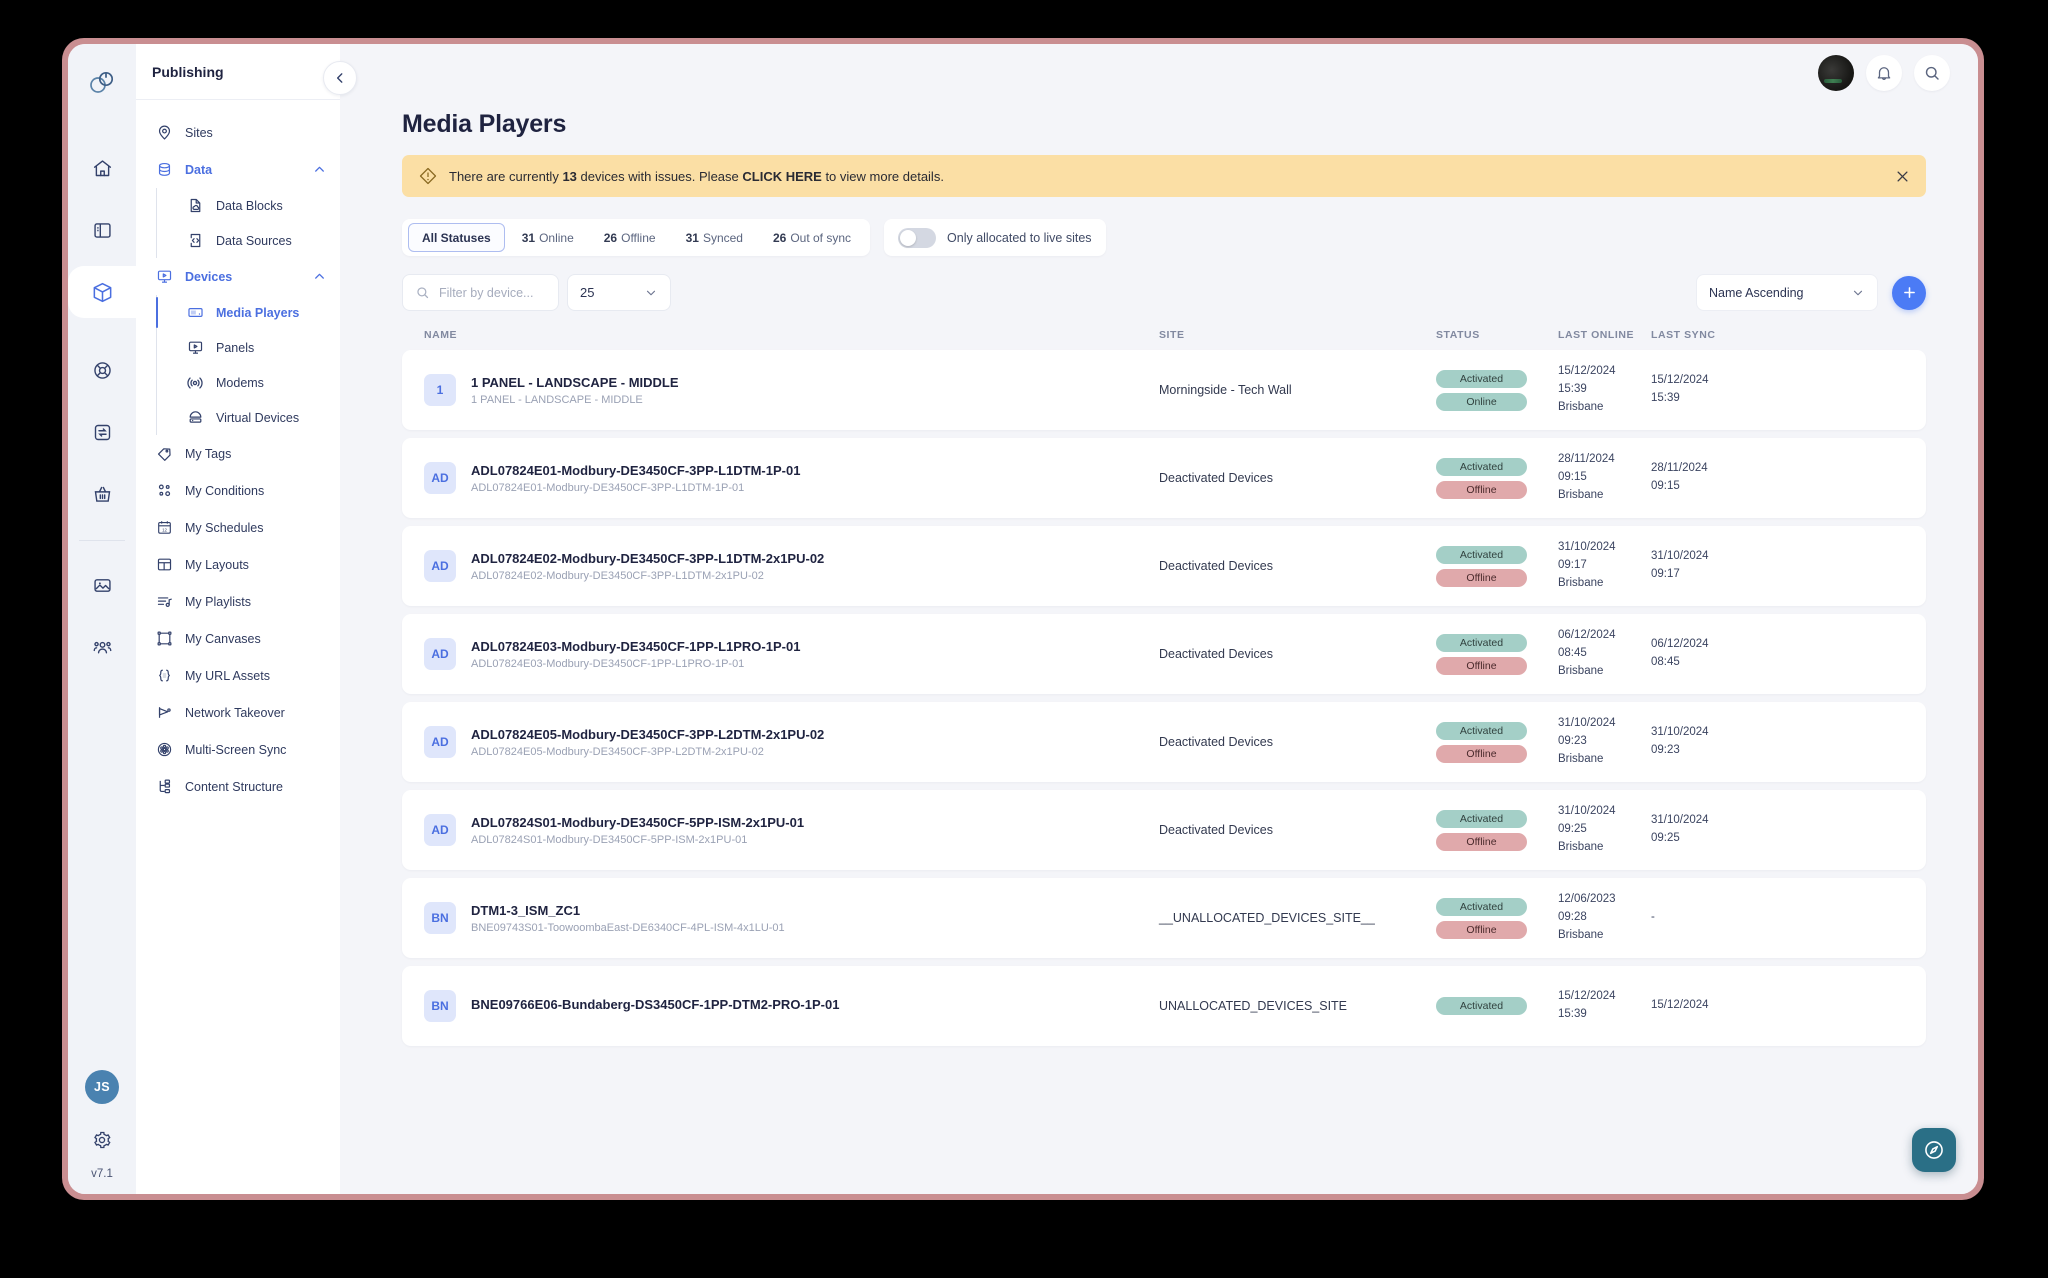 This screenshot has height=1278, width=2048. I want to click on bell-icon, so click(1884, 73).